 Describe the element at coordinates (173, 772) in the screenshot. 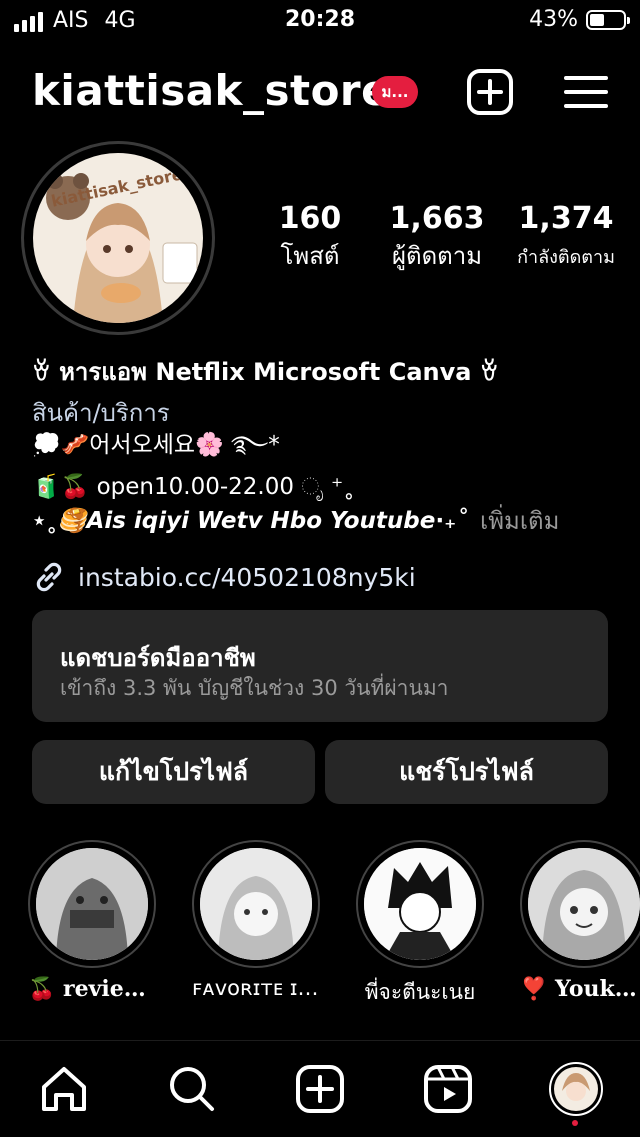

I see `edit-profile-button: แก้ไขโปรไฟล์` at that location.